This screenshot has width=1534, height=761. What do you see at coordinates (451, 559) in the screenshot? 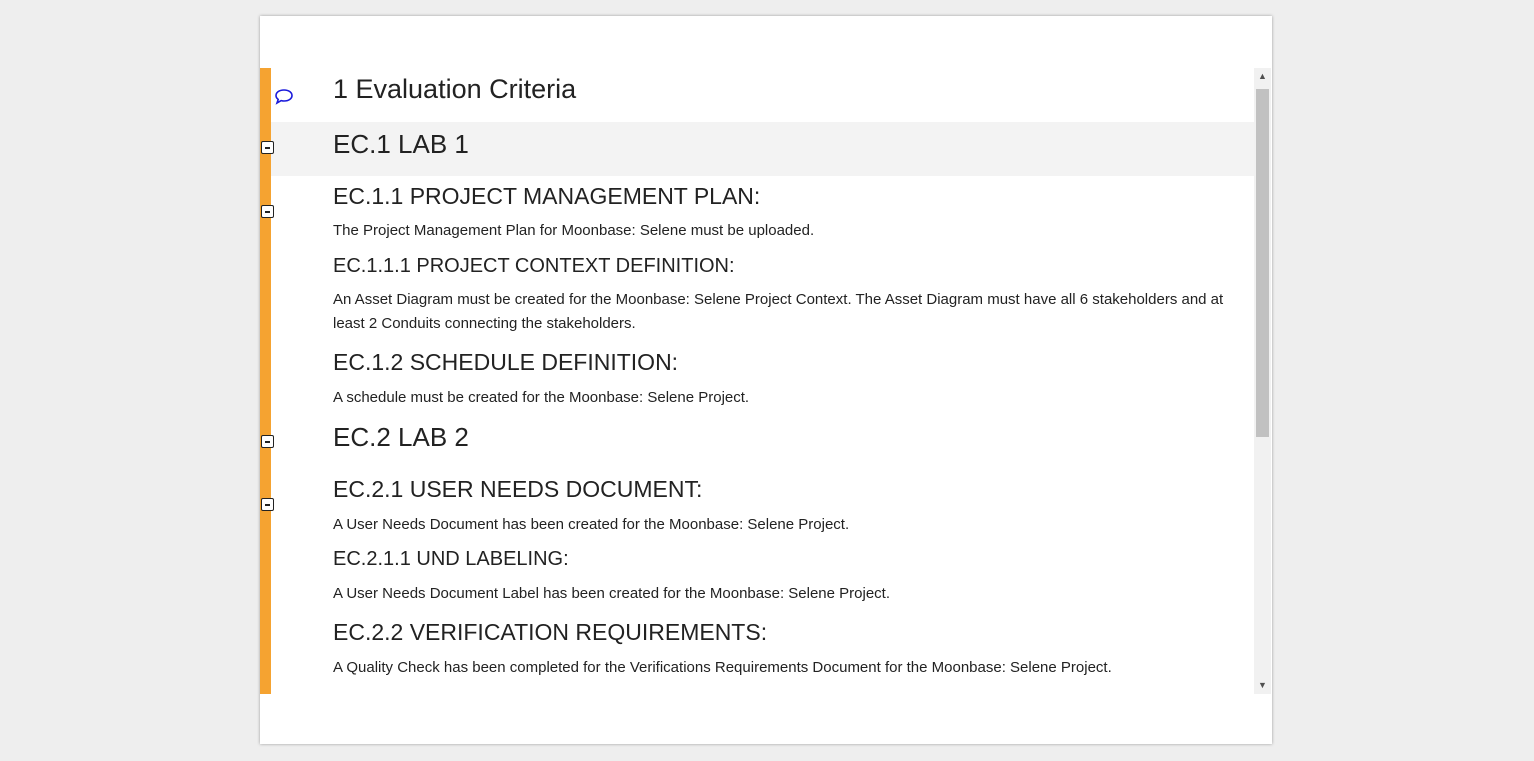
I see `heading-und-labeling: EC.2.1.1 UND LABELING:` at bounding box center [451, 559].